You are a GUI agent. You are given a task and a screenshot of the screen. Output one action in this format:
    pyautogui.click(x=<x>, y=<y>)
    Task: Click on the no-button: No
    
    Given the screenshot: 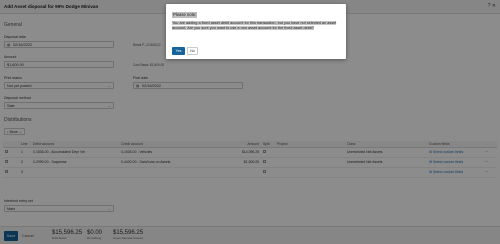 What is the action you would take?
    pyautogui.click(x=192, y=51)
    